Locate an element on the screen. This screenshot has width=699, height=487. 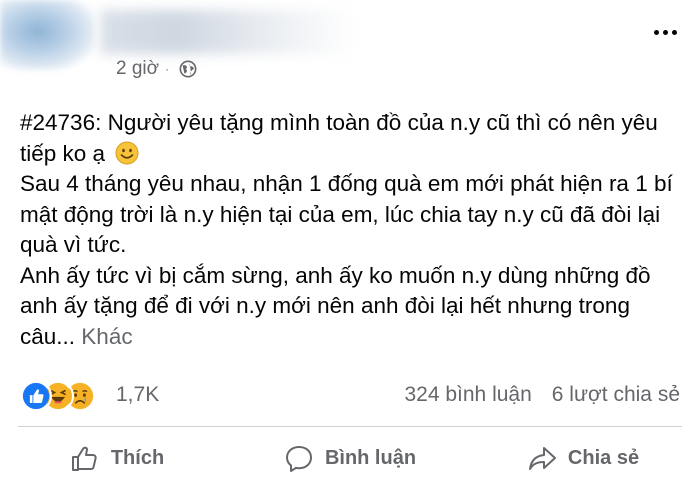
post-stats: 1,7K 324 bình luận 6 lượt chia sẻ is located at coordinates (350, 396).